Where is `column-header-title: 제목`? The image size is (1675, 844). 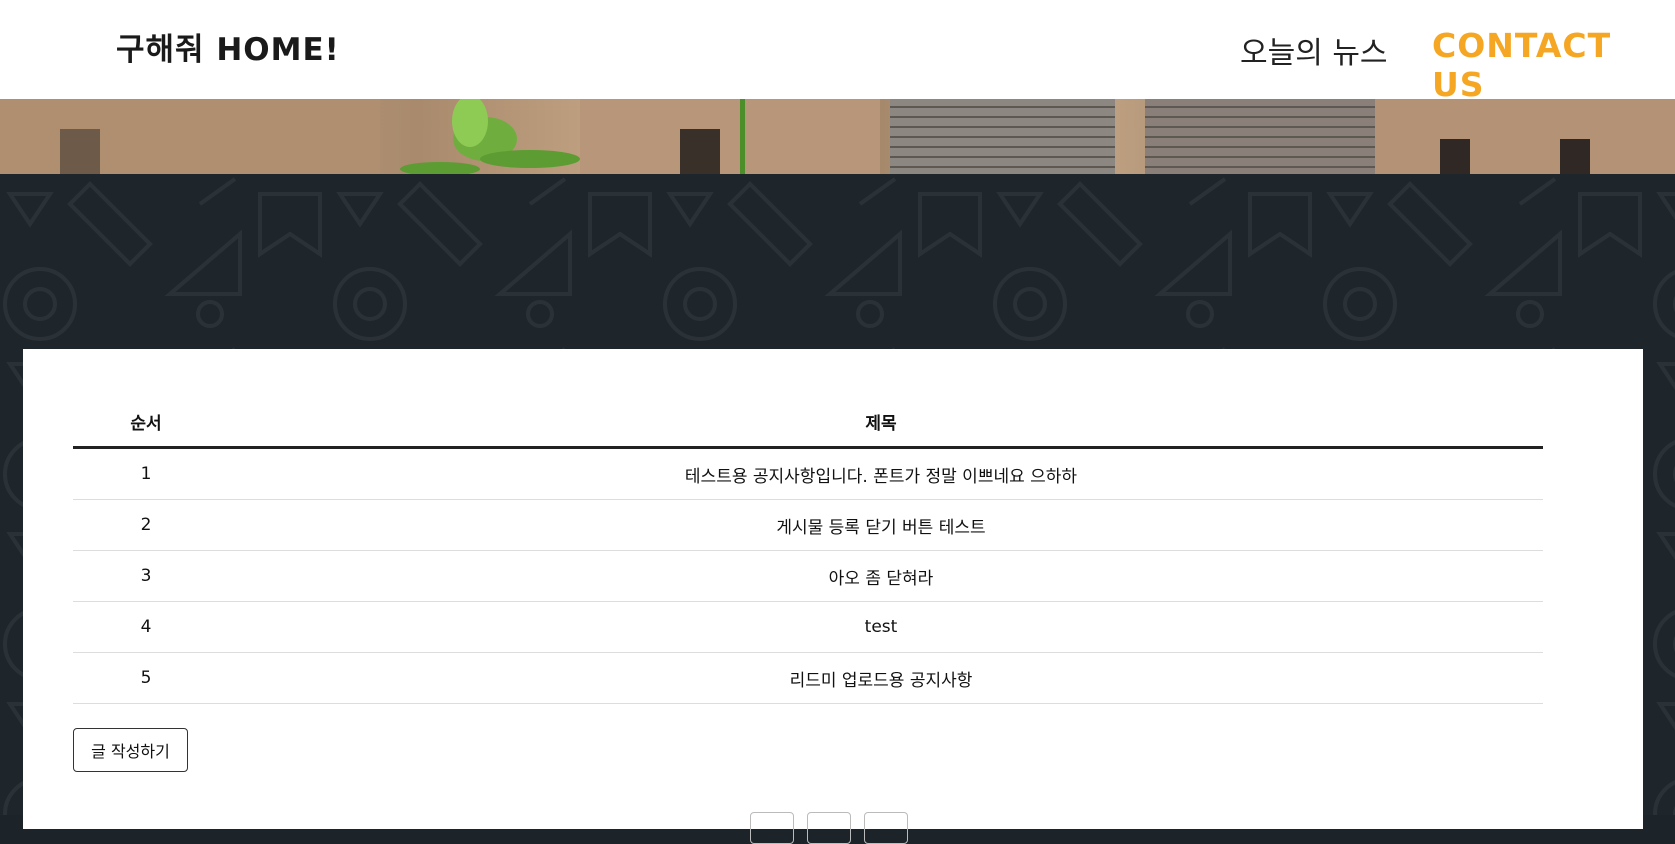
column-header-title: 제목 is located at coordinates (881, 423).